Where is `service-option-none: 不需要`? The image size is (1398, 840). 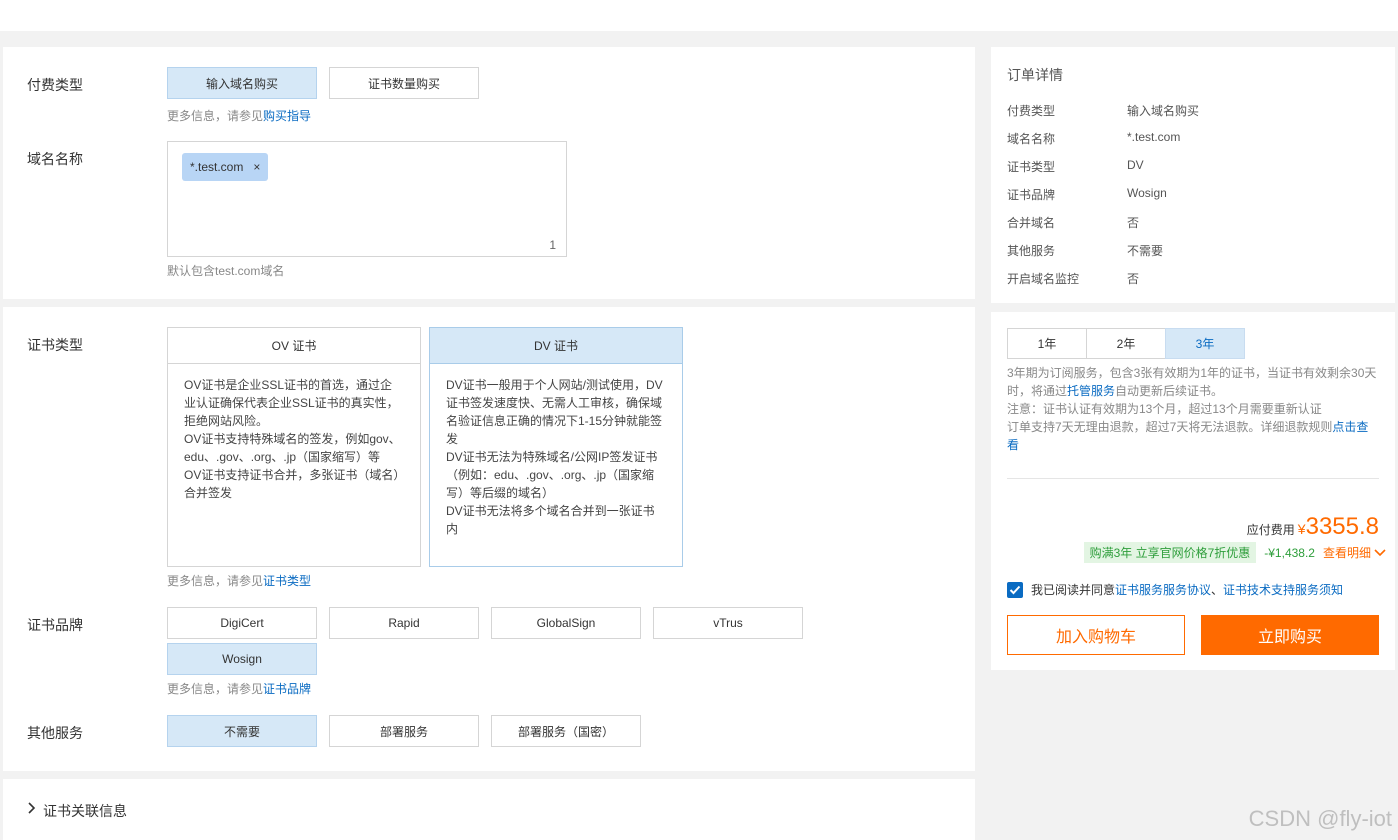 service-option-none: 不需要 is located at coordinates (242, 731).